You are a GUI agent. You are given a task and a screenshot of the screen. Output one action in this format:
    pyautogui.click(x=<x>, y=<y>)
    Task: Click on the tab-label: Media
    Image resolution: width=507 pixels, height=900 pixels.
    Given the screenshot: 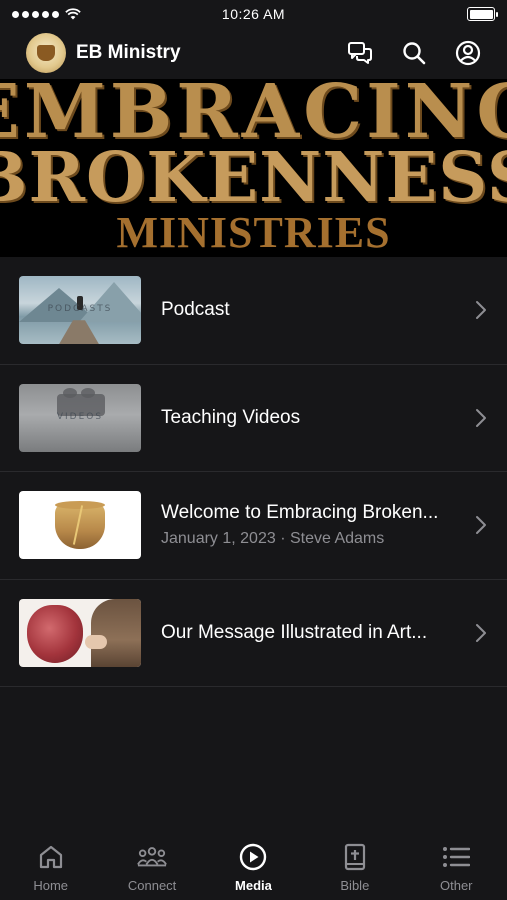 What is the action you would take?
    pyautogui.click(x=253, y=885)
    